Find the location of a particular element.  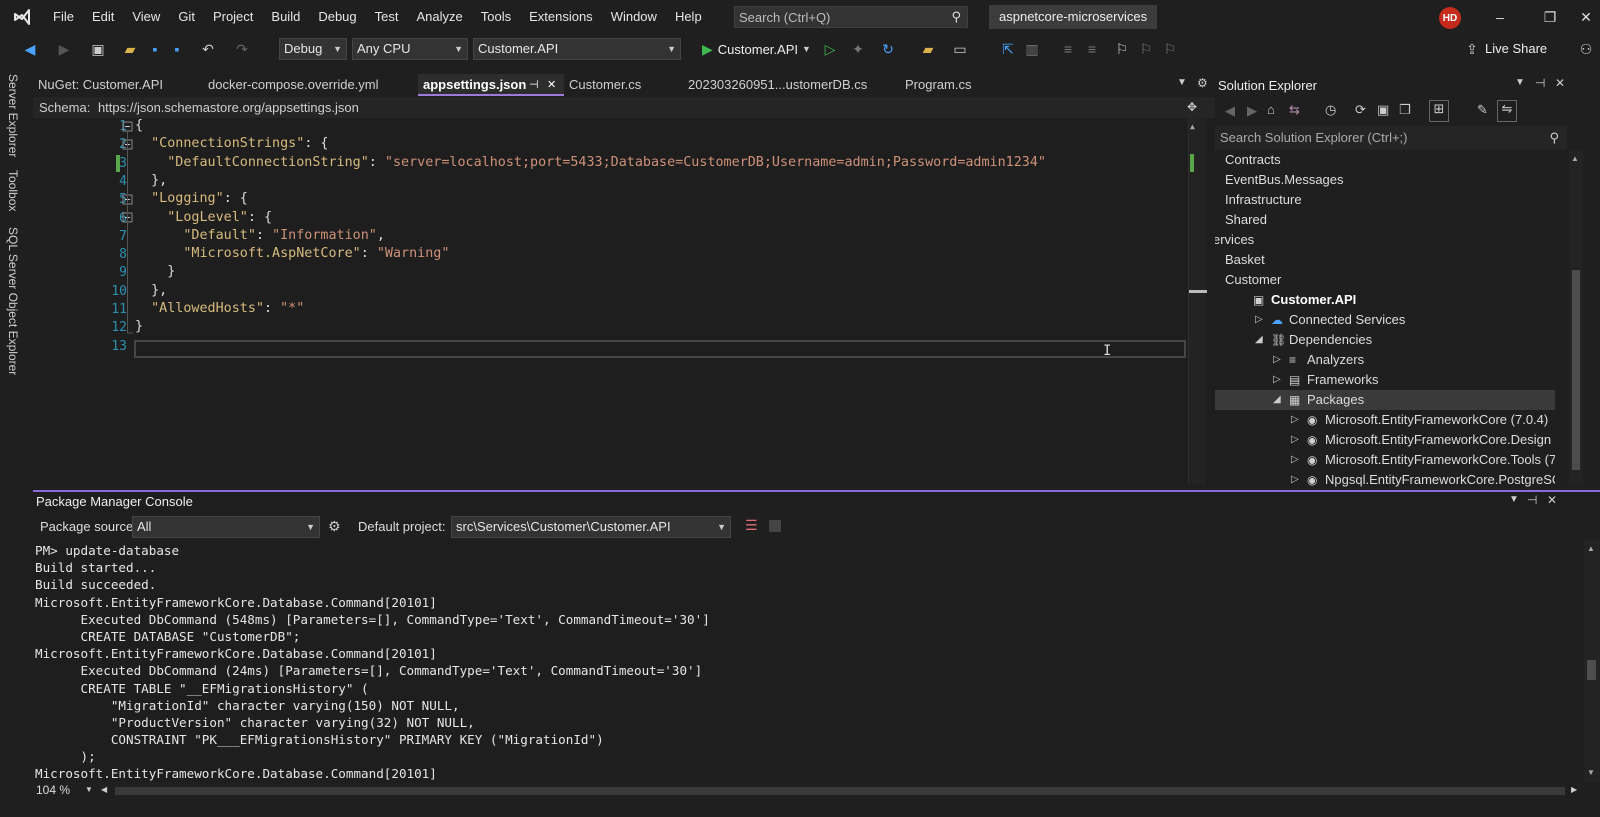

bookmark-icon: ⚐ is located at coordinates (1122, 49).